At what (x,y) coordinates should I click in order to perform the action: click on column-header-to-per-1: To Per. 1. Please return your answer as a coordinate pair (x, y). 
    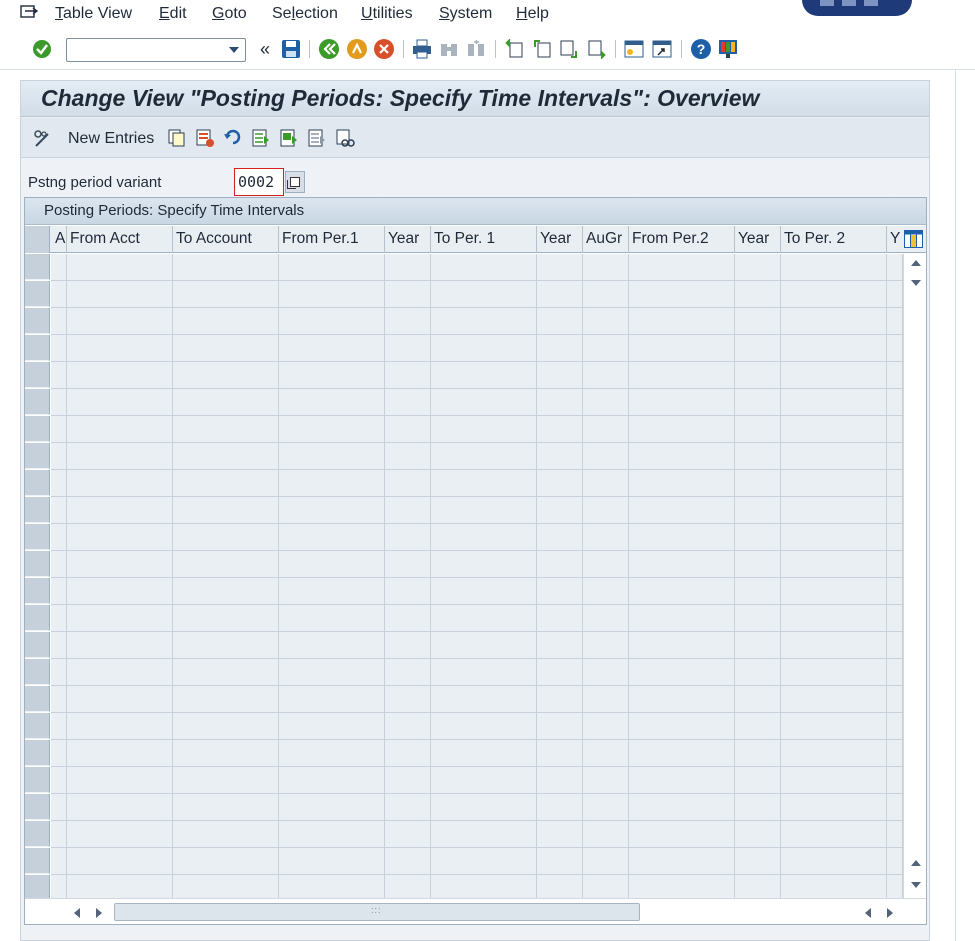
    Looking at the image, I should click on (484, 239).